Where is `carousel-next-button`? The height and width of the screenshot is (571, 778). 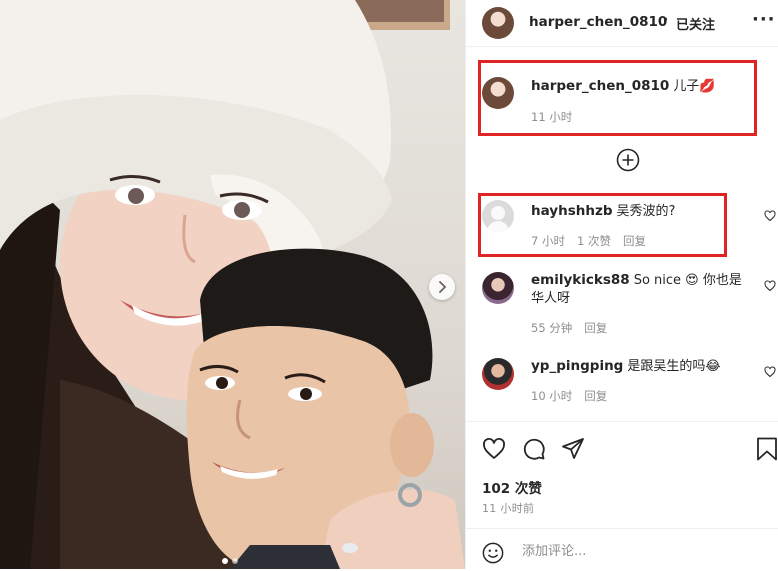
carousel-next-button is located at coordinates (442, 287).